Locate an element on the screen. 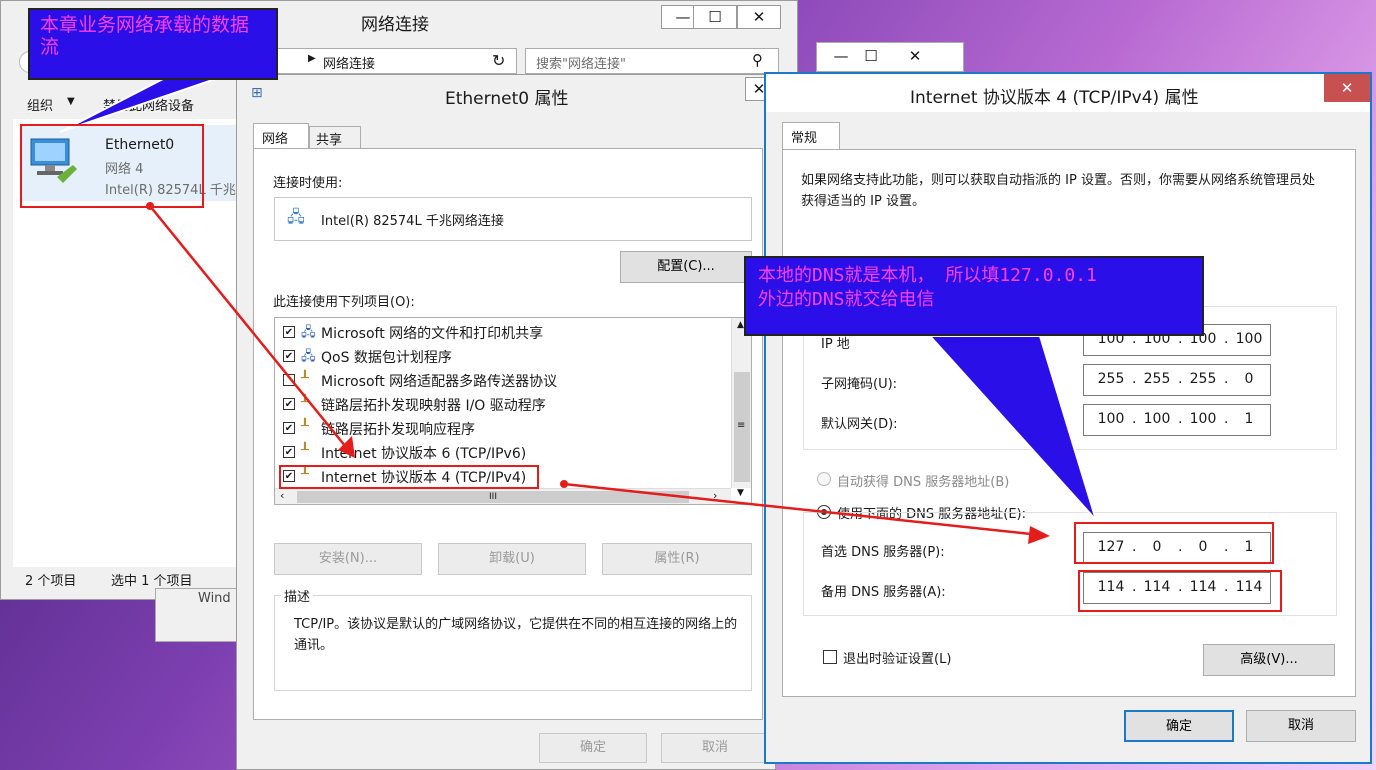 The image size is (1376, 770). tab-network: 网络 is located at coordinates (281, 136).